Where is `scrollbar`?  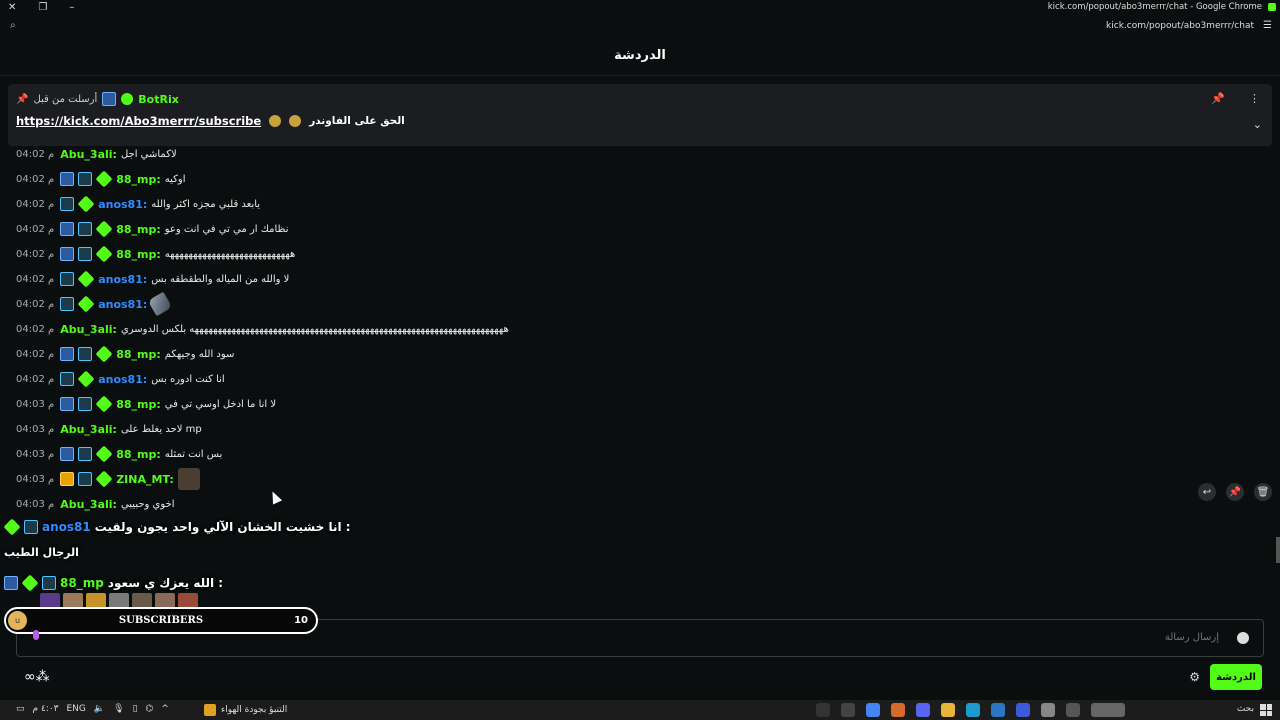 scrollbar is located at coordinates (1278, 550).